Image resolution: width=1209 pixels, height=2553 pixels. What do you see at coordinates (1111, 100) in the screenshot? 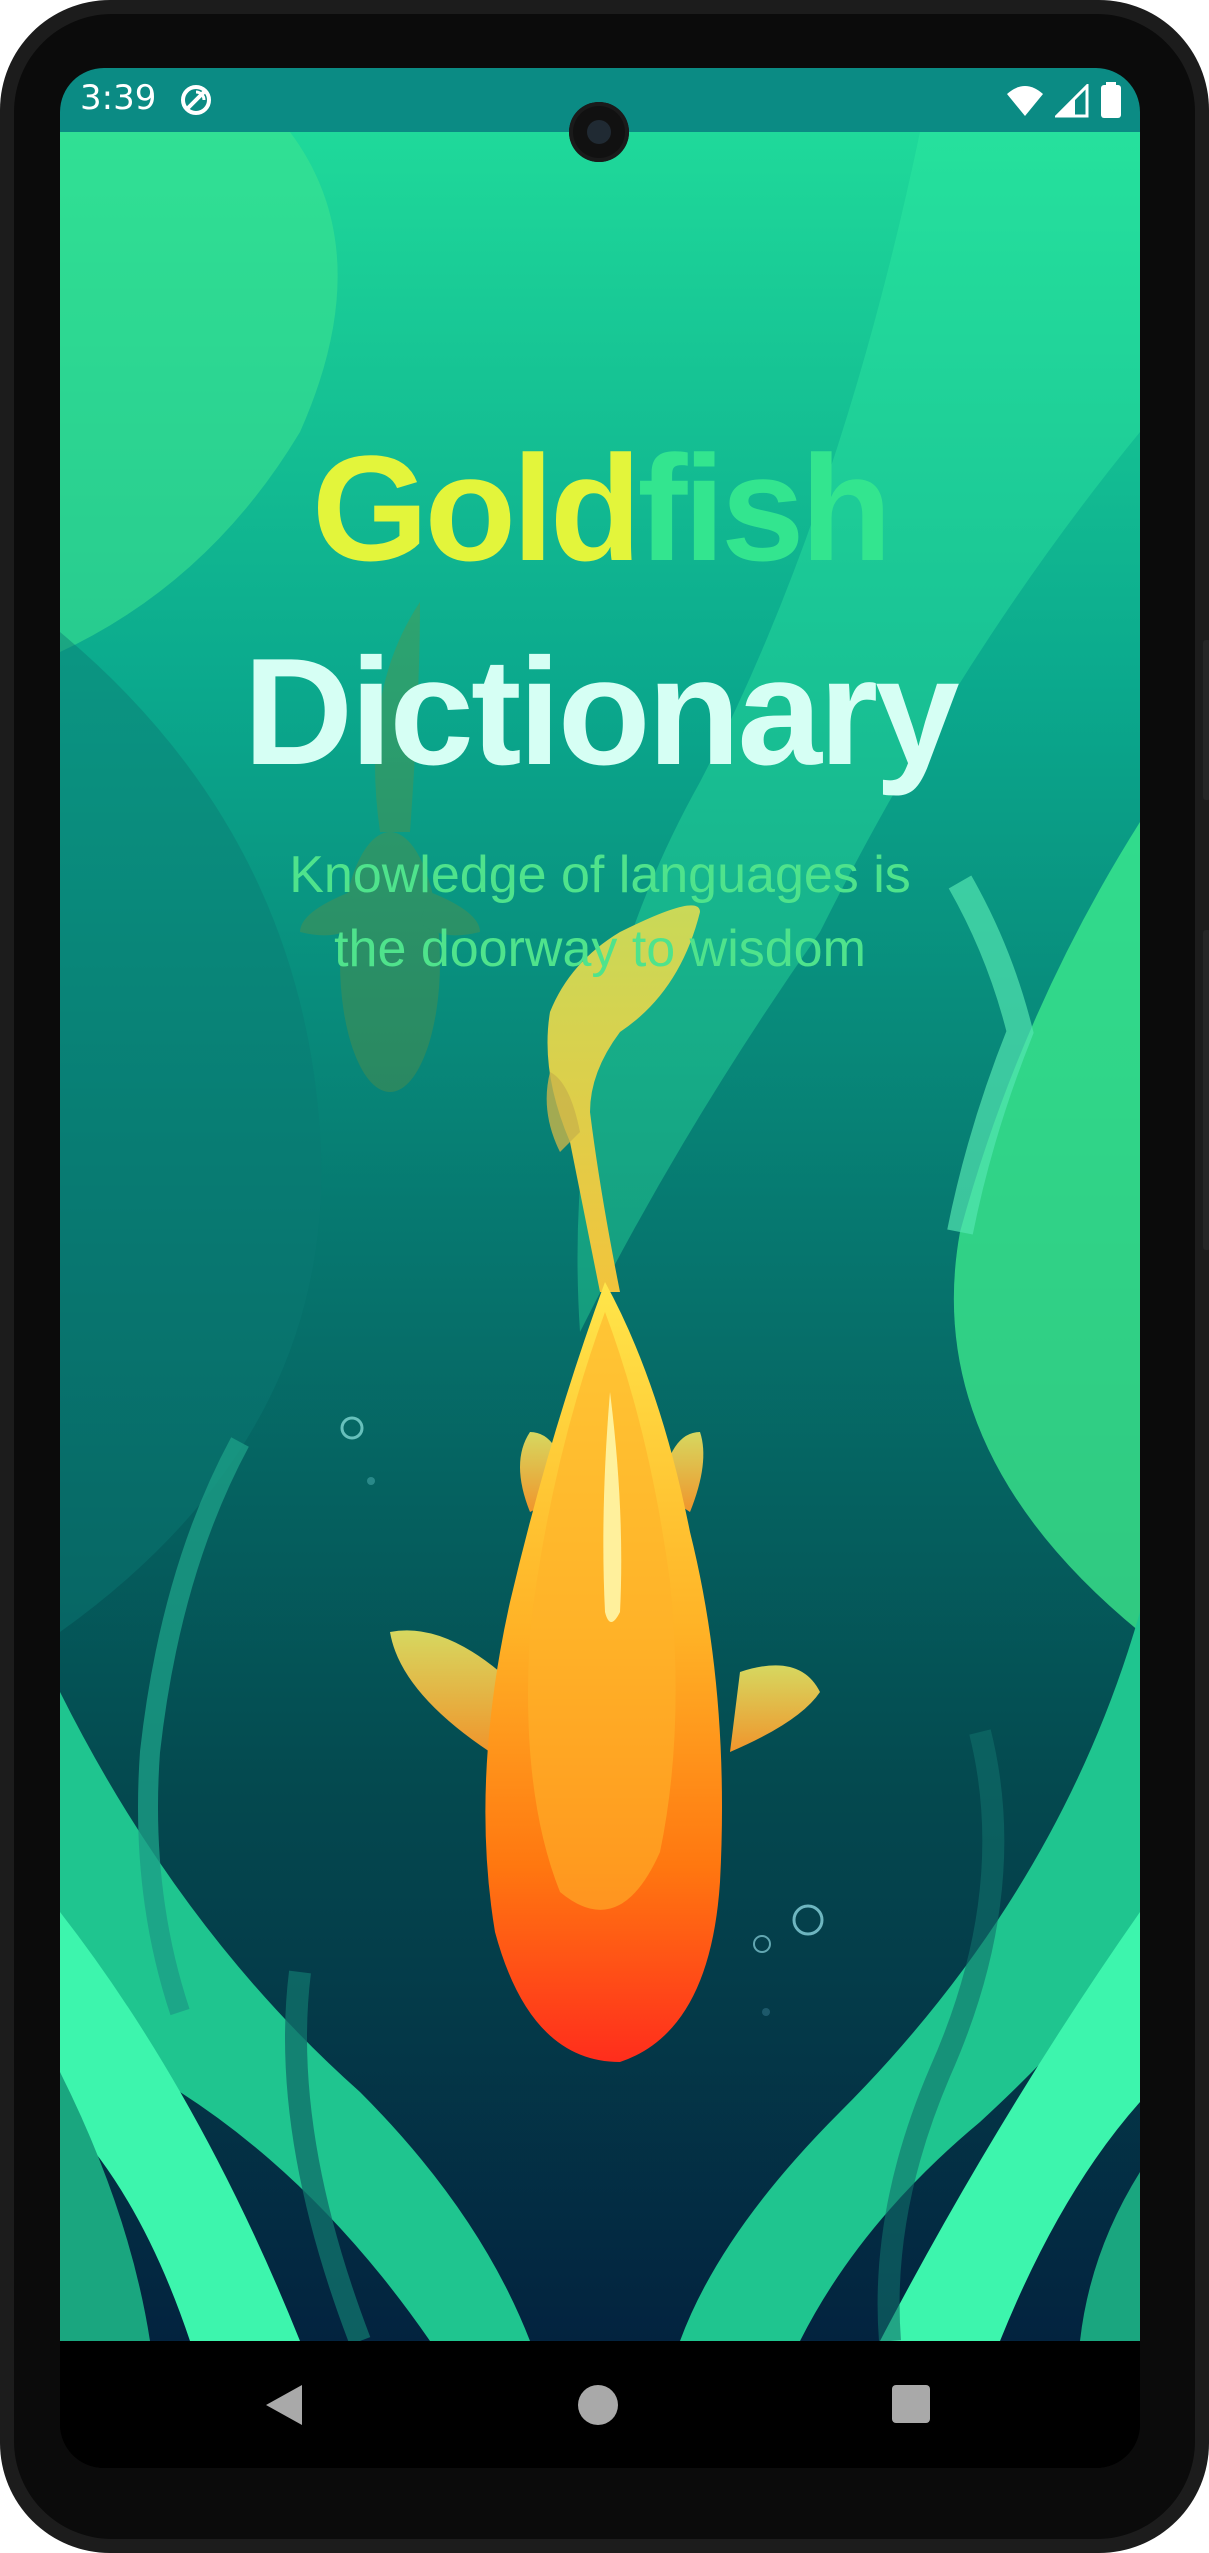
I see `battery-icon` at bounding box center [1111, 100].